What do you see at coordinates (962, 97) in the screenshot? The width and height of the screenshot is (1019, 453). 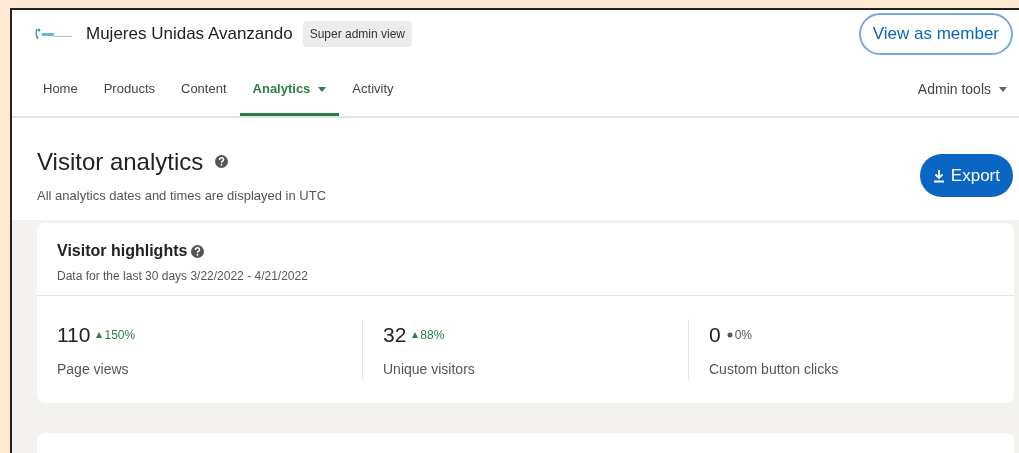 I see `admin-tools-menu: Admin tools` at bounding box center [962, 97].